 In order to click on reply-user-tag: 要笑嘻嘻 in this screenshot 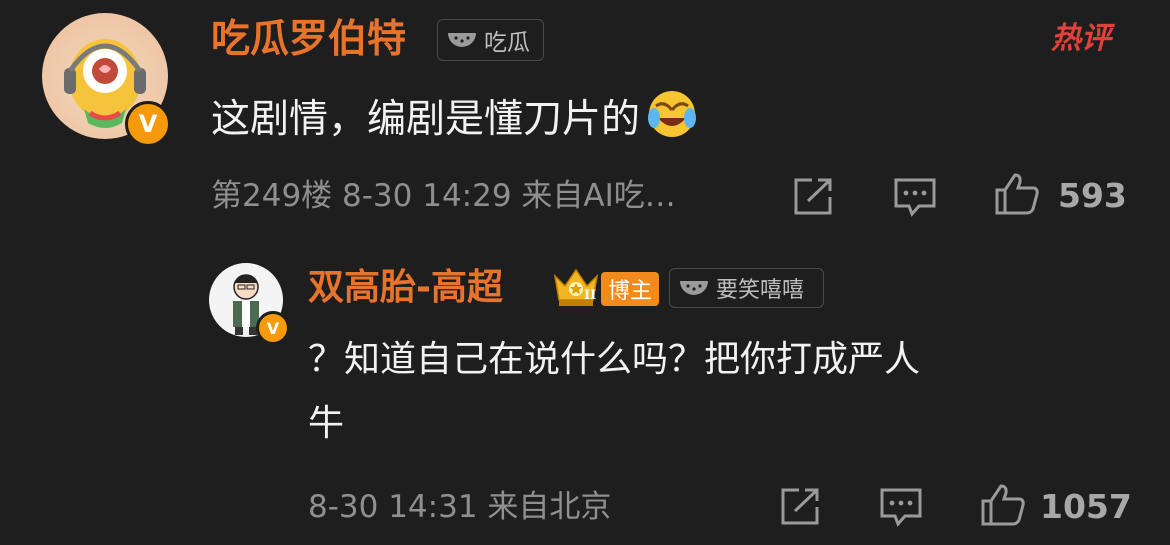, I will do `click(746, 288)`.